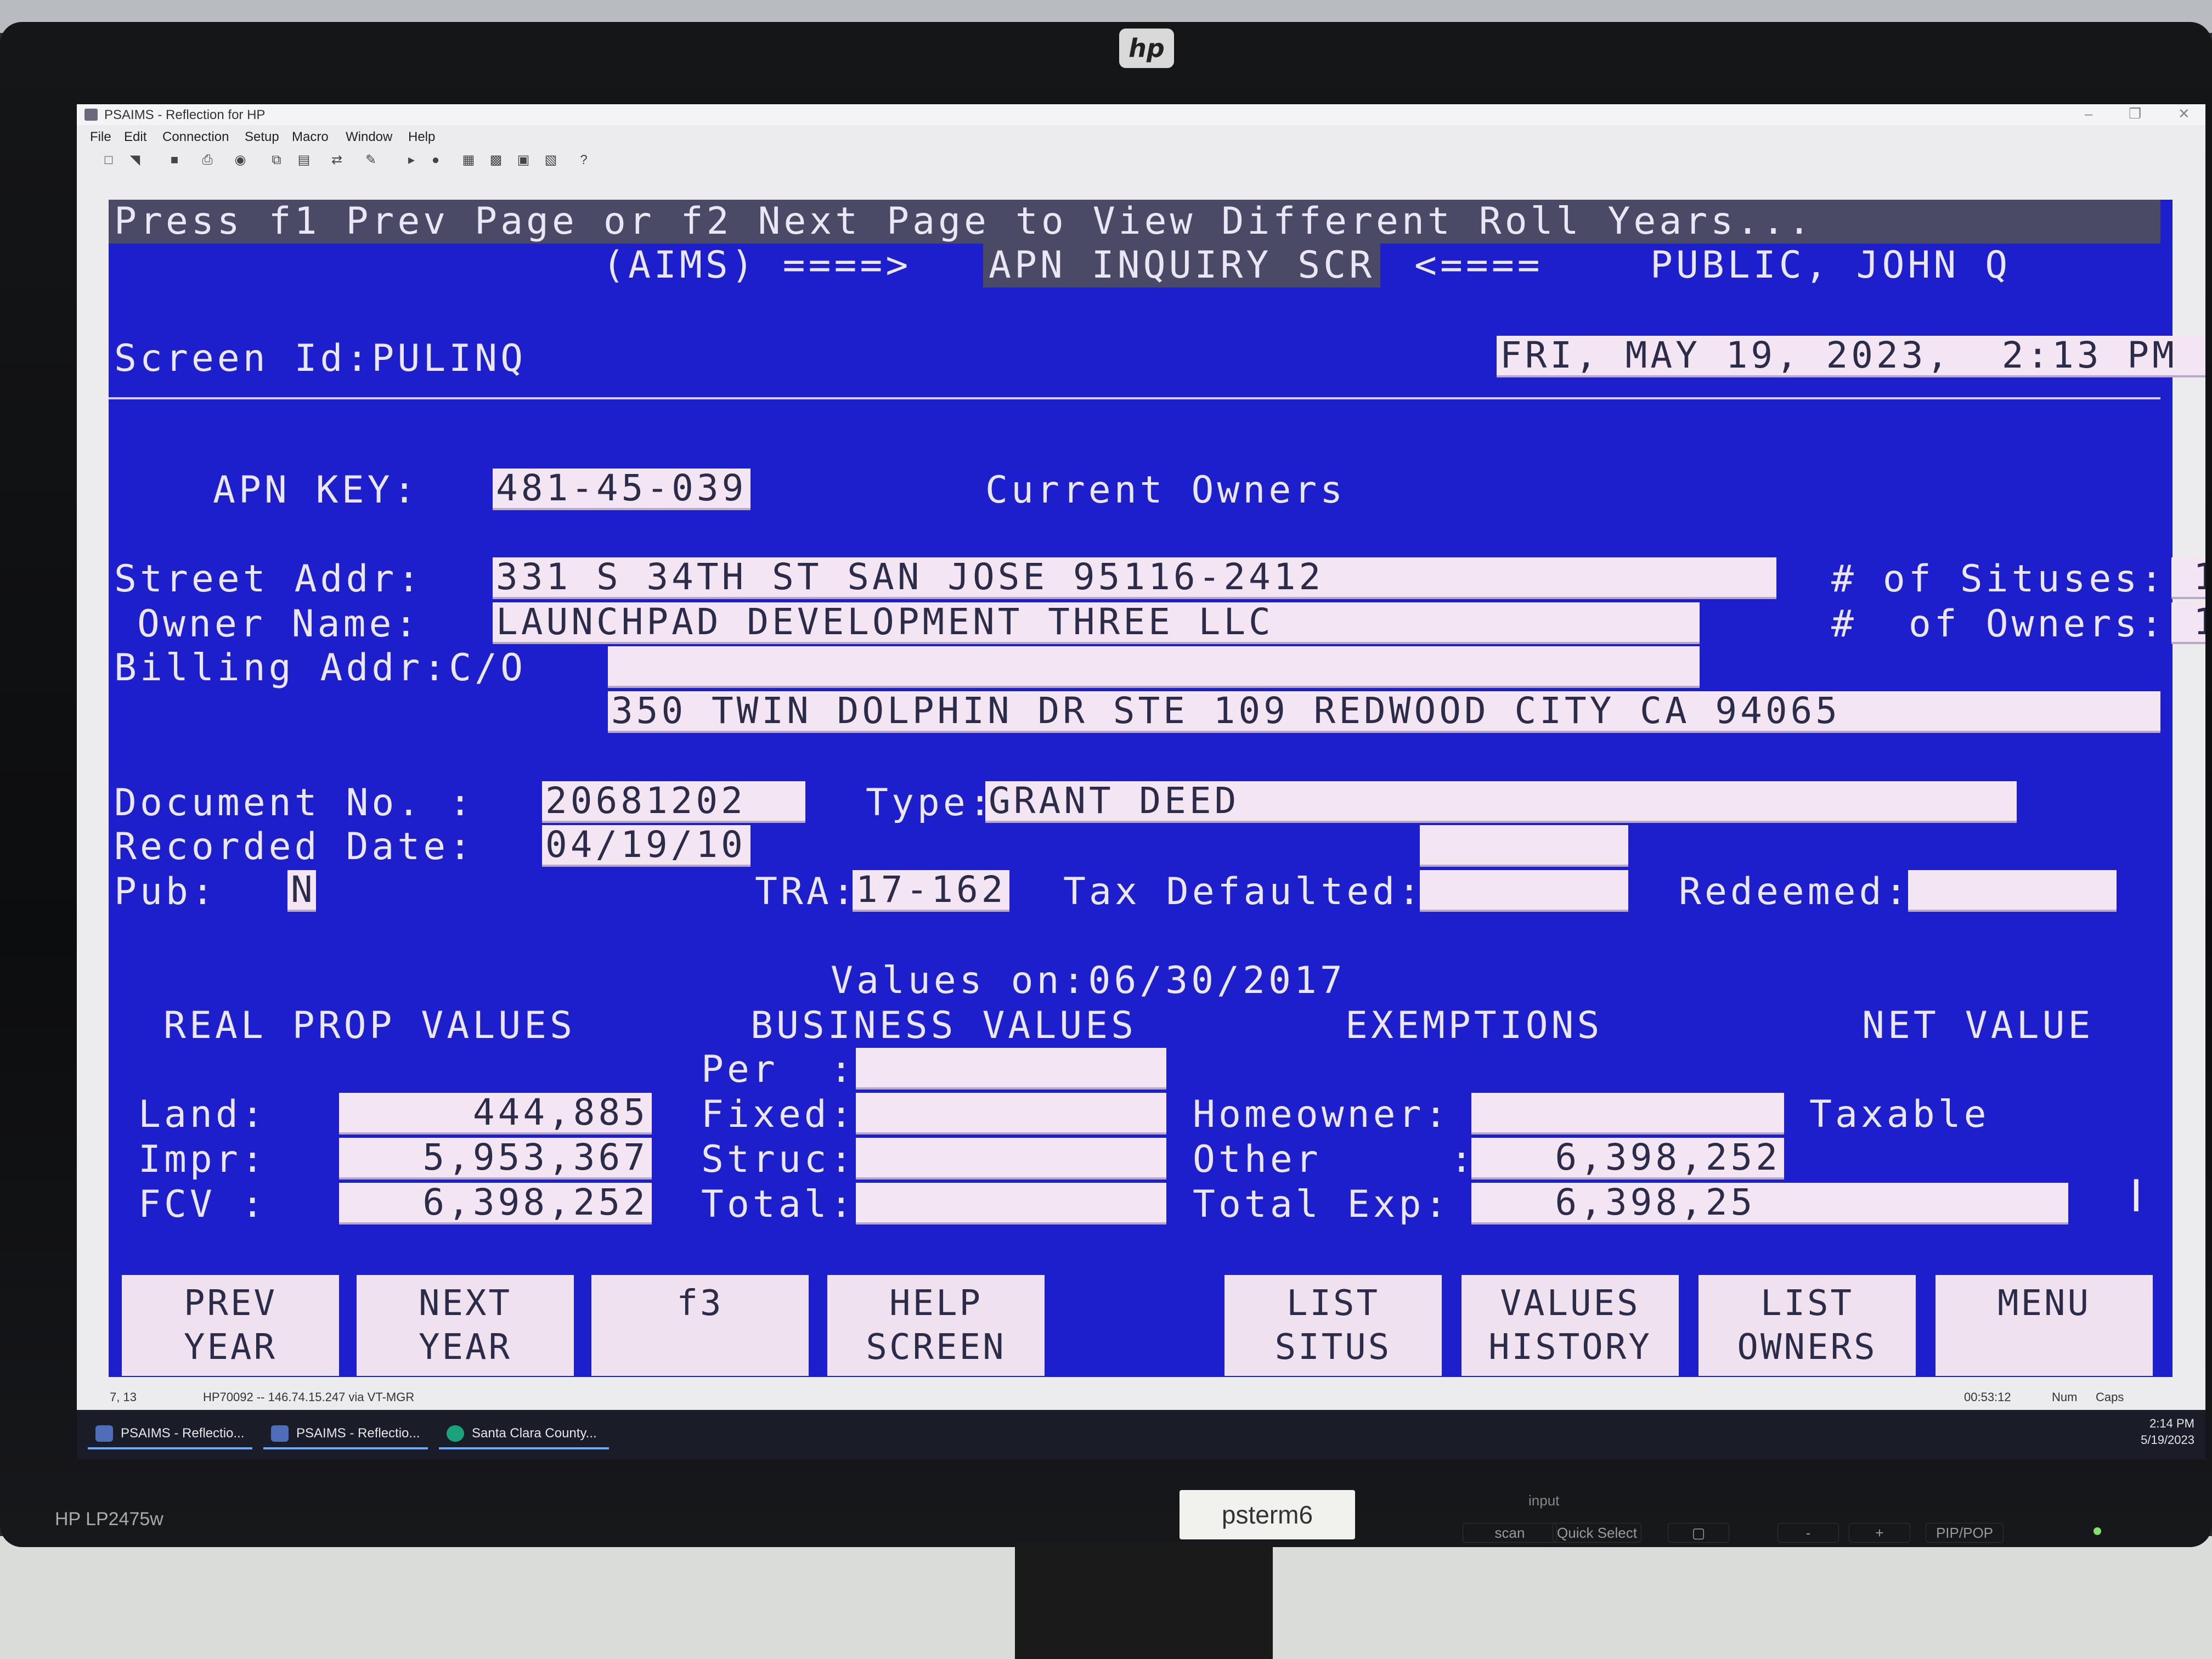  I want to click on text-cursor-icon: I, so click(2136, 1197).